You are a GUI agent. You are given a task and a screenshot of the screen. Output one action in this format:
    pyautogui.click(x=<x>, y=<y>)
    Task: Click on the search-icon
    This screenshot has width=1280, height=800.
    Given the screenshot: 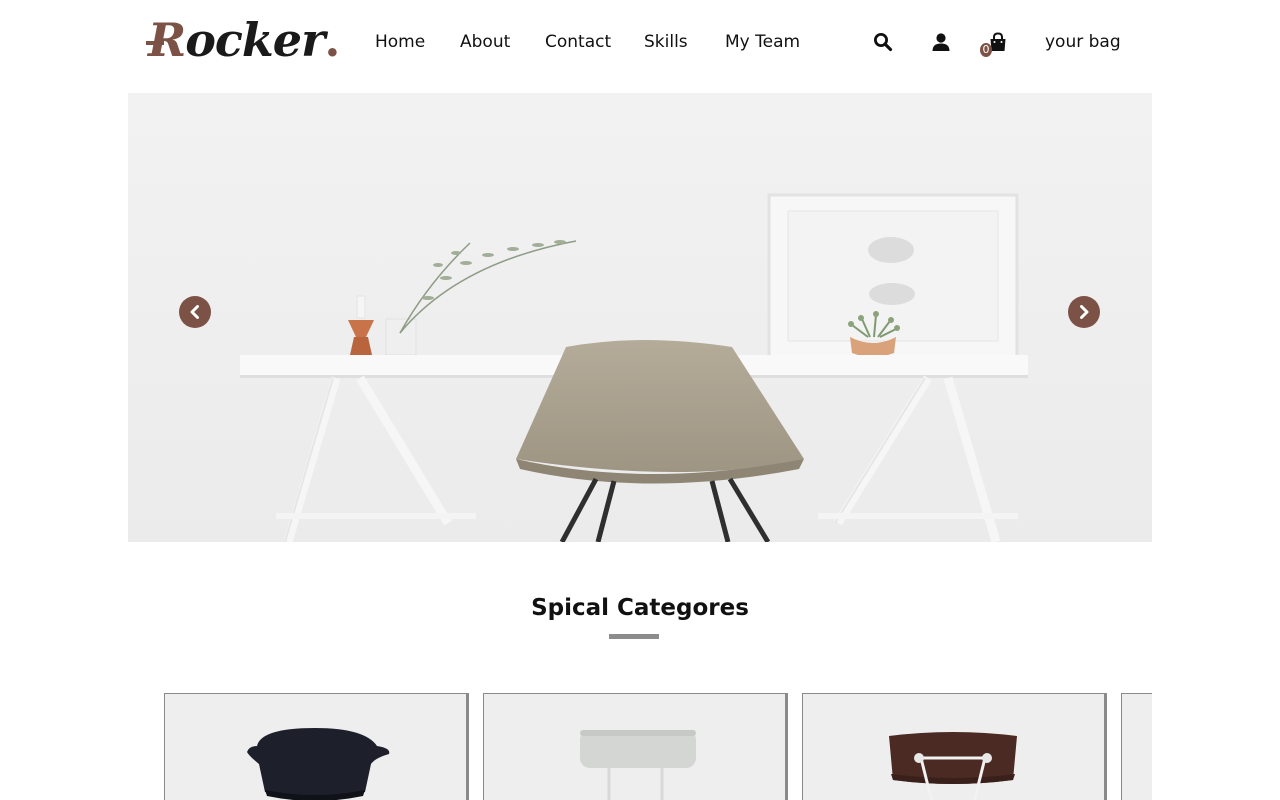 What is the action you would take?
    pyautogui.click(x=883, y=42)
    